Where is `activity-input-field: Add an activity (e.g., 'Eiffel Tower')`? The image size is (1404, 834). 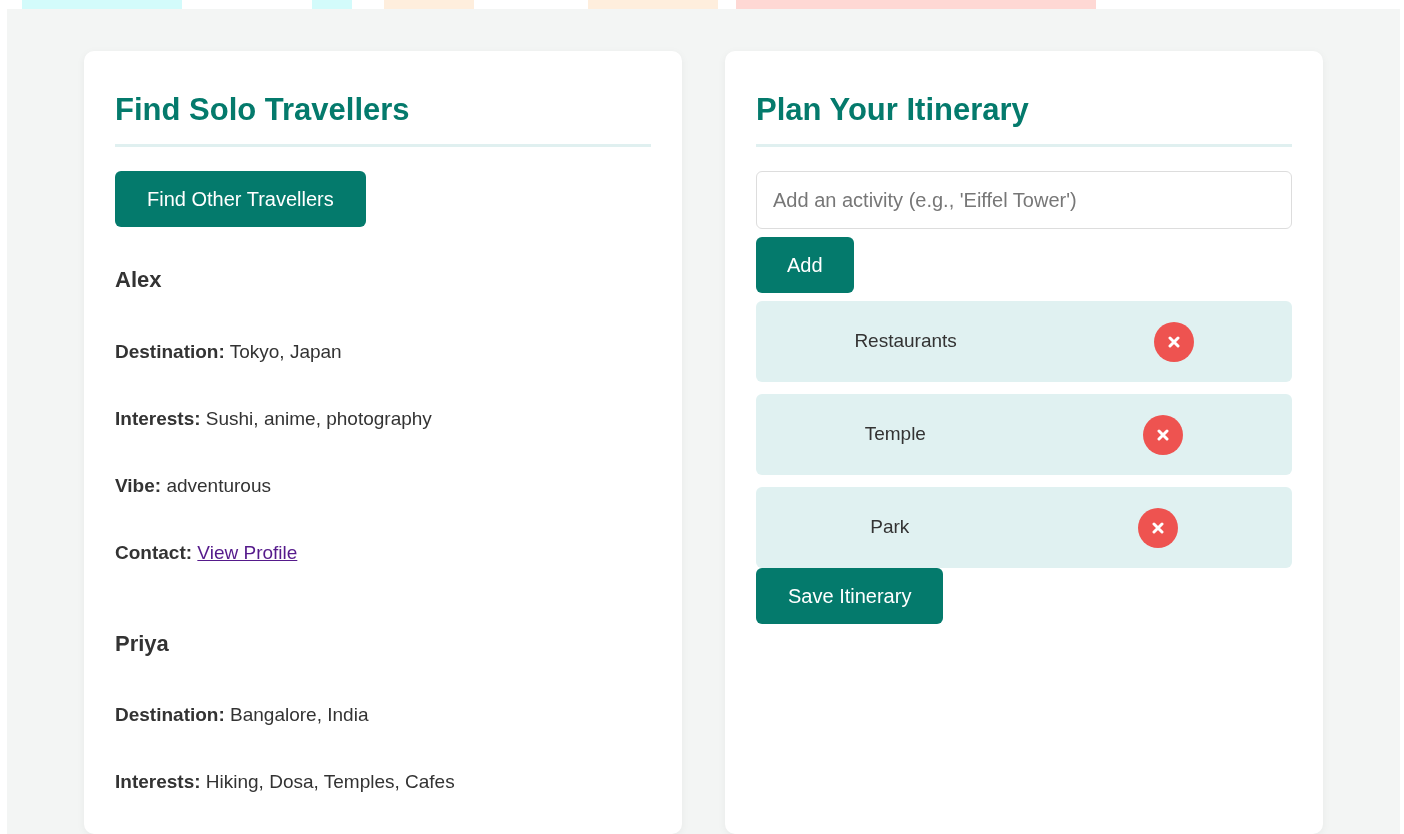 activity-input-field: Add an activity (e.g., 'Eiffel Tower') is located at coordinates (1024, 200).